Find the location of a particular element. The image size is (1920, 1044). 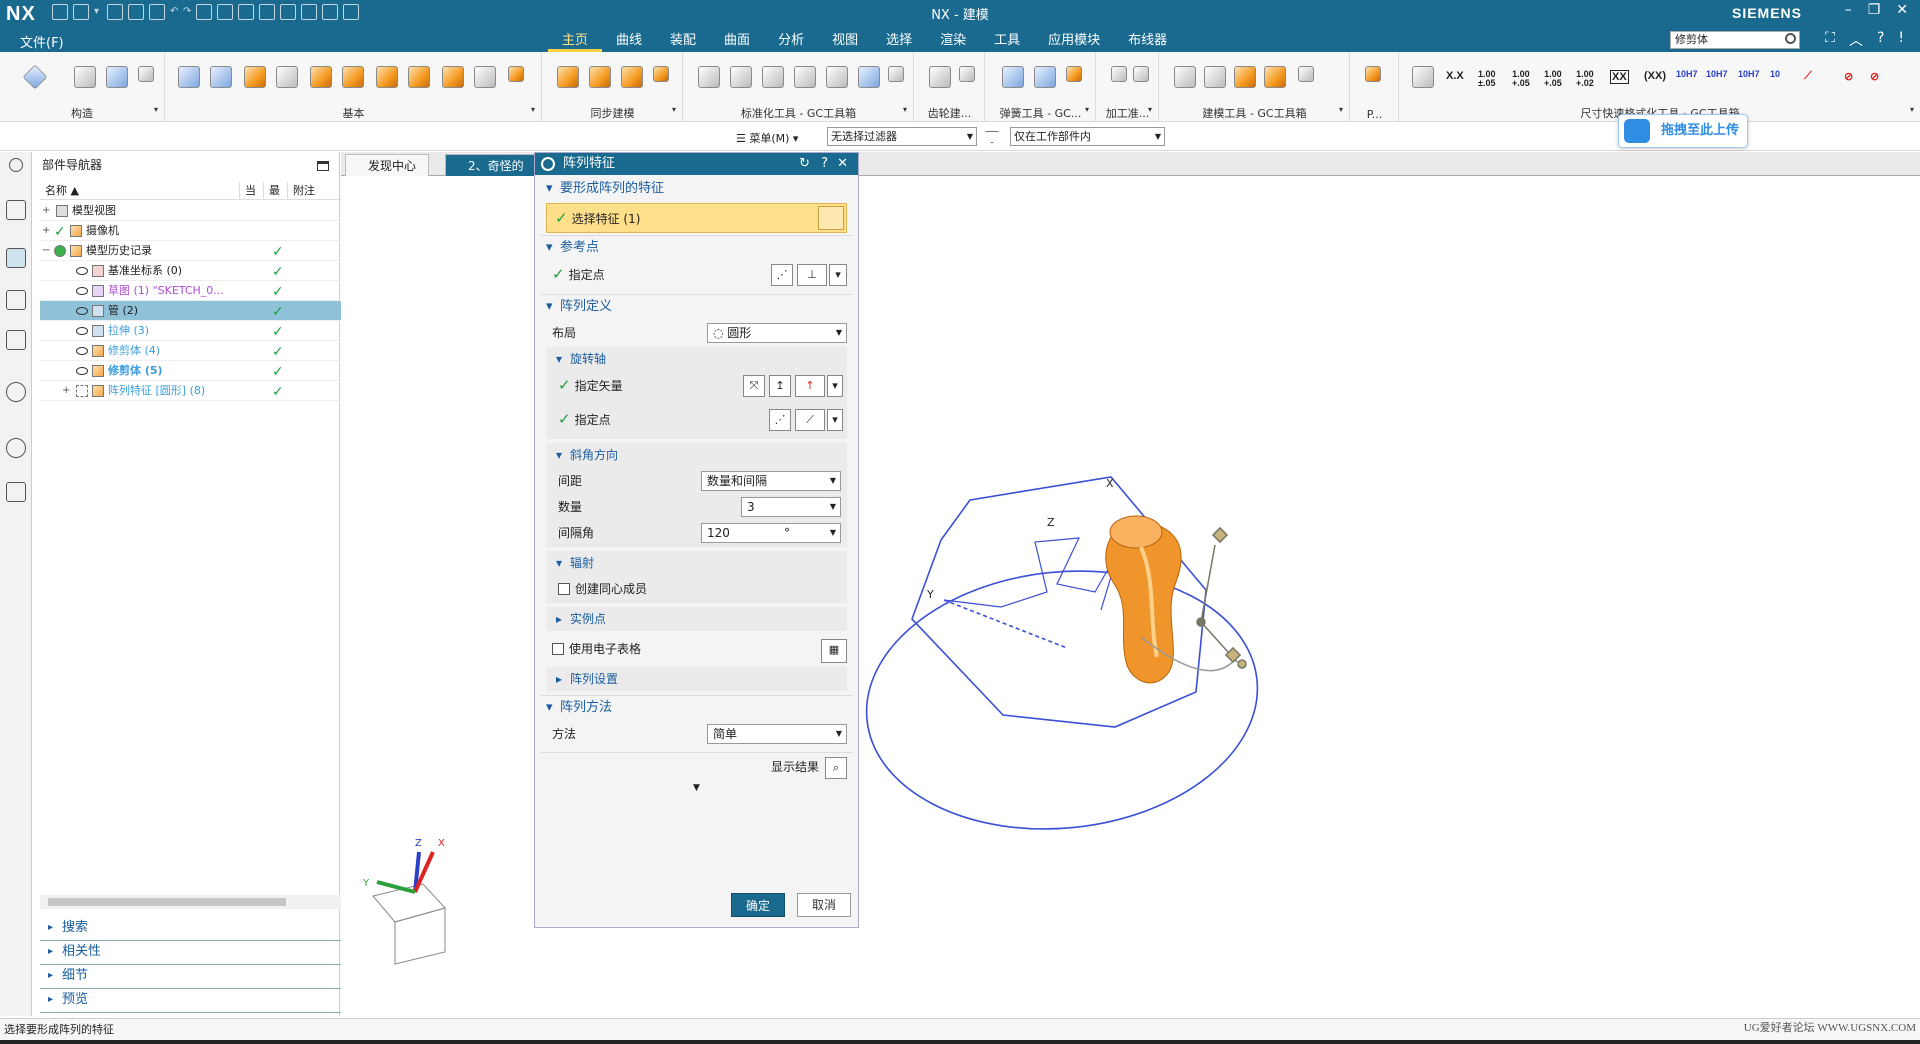

concentric-checkbox is located at coordinates (564, 589).